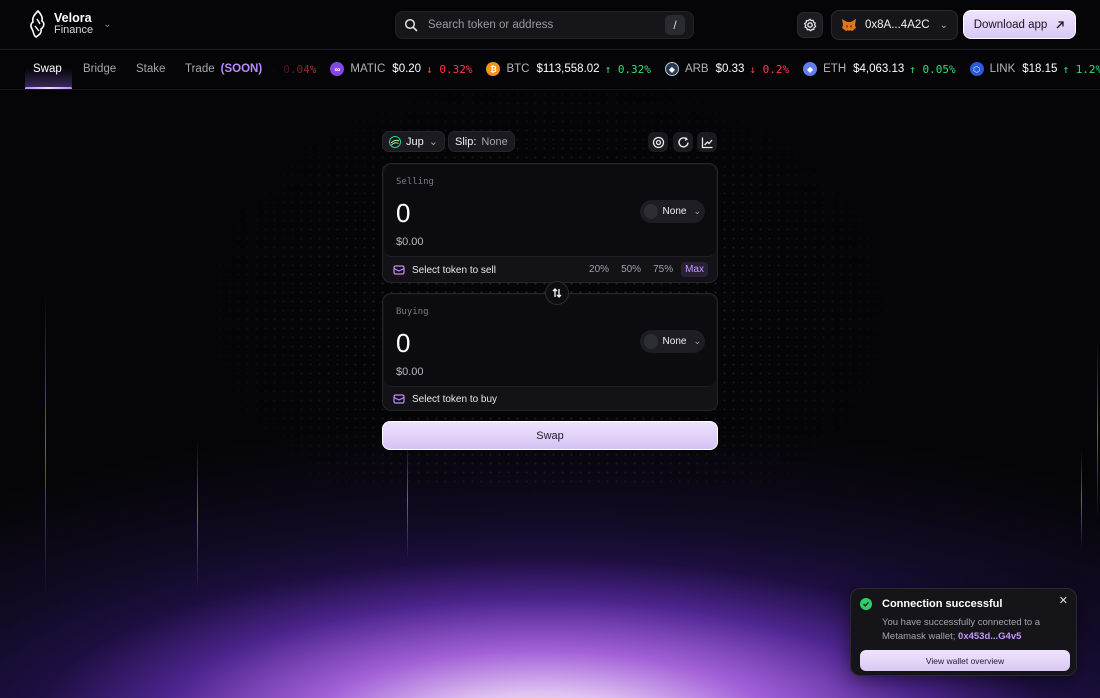 This screenshot has width=1100, height=698. I want to click on view-wallet-overview-label: View wallet overview, so click(965, 660).